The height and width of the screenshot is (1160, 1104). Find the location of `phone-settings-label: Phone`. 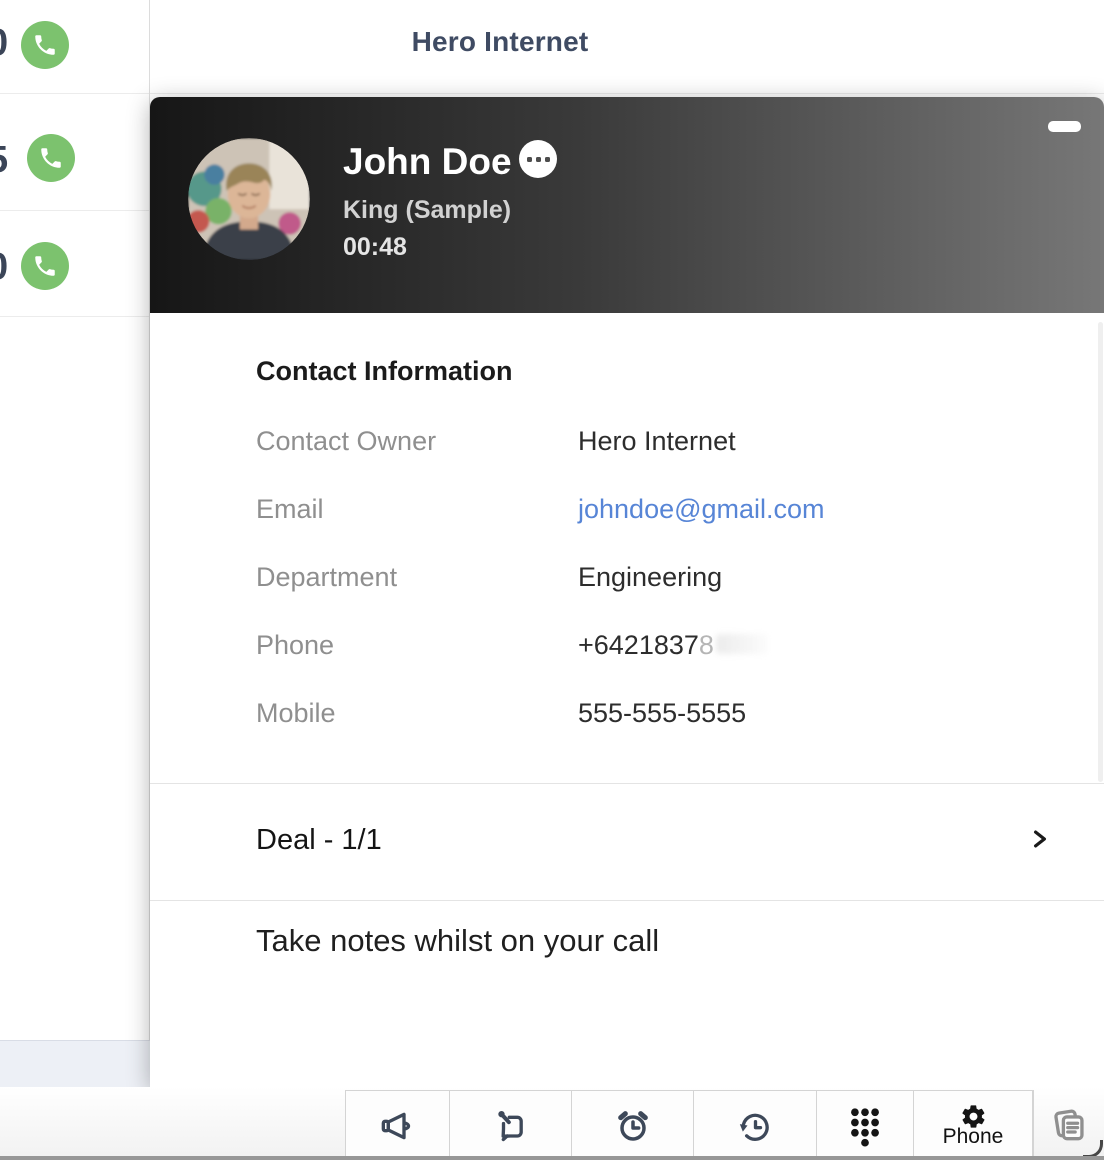

phone-settings-label: Phone is located at coordinates (973, 1136).